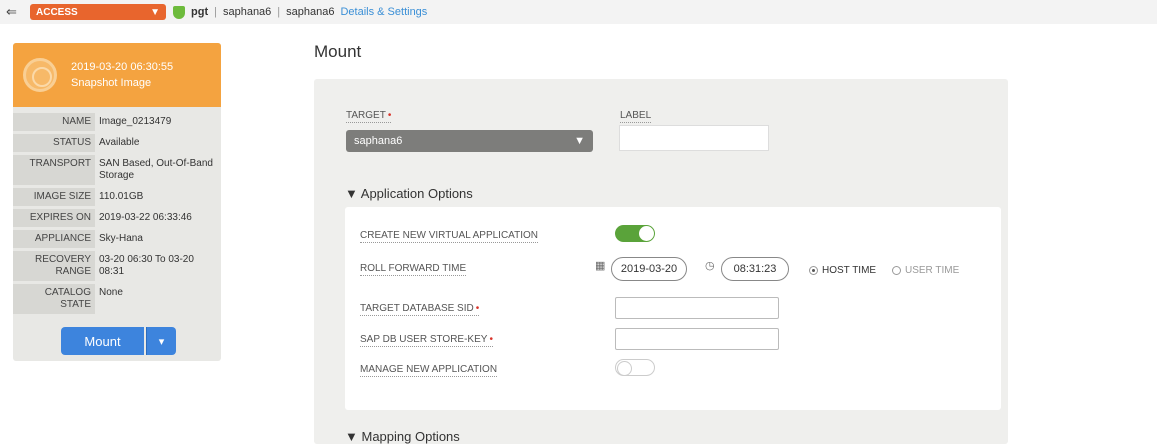  I want to click on page-title: Mount, so click(338, 51).